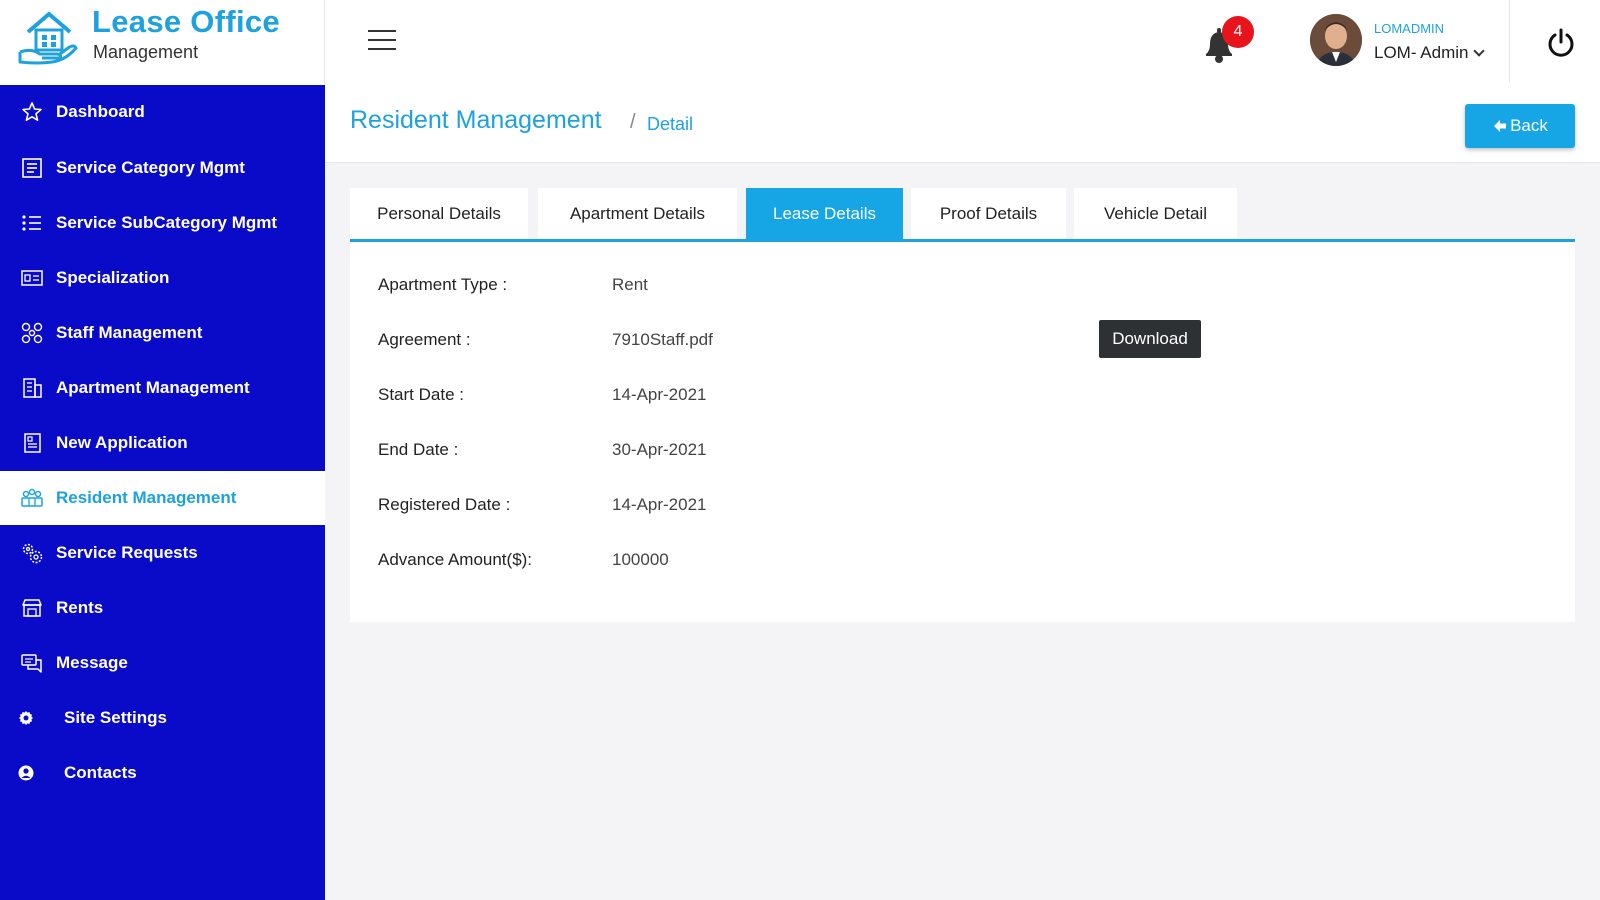  I want to click on start-date-value: 14-Apr-2021, so click(659, 394).